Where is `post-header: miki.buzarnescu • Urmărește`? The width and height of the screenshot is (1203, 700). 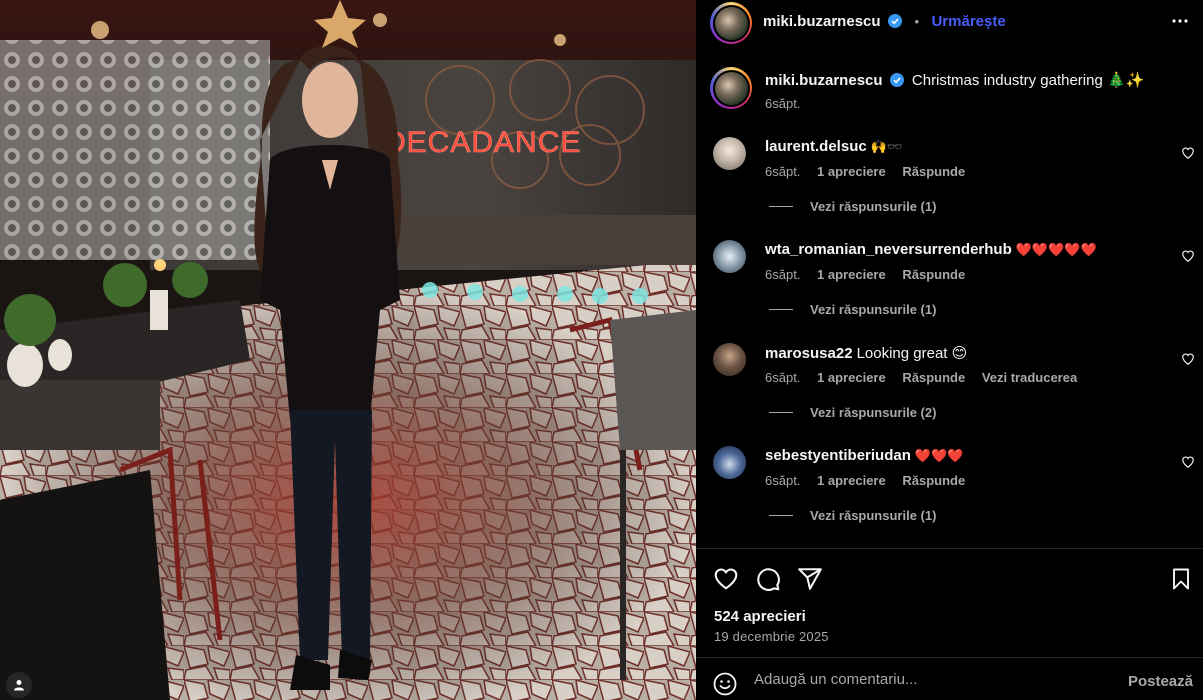
post-header: miki.buzarnescu • Urmărește is located at coordinates (949, 22).